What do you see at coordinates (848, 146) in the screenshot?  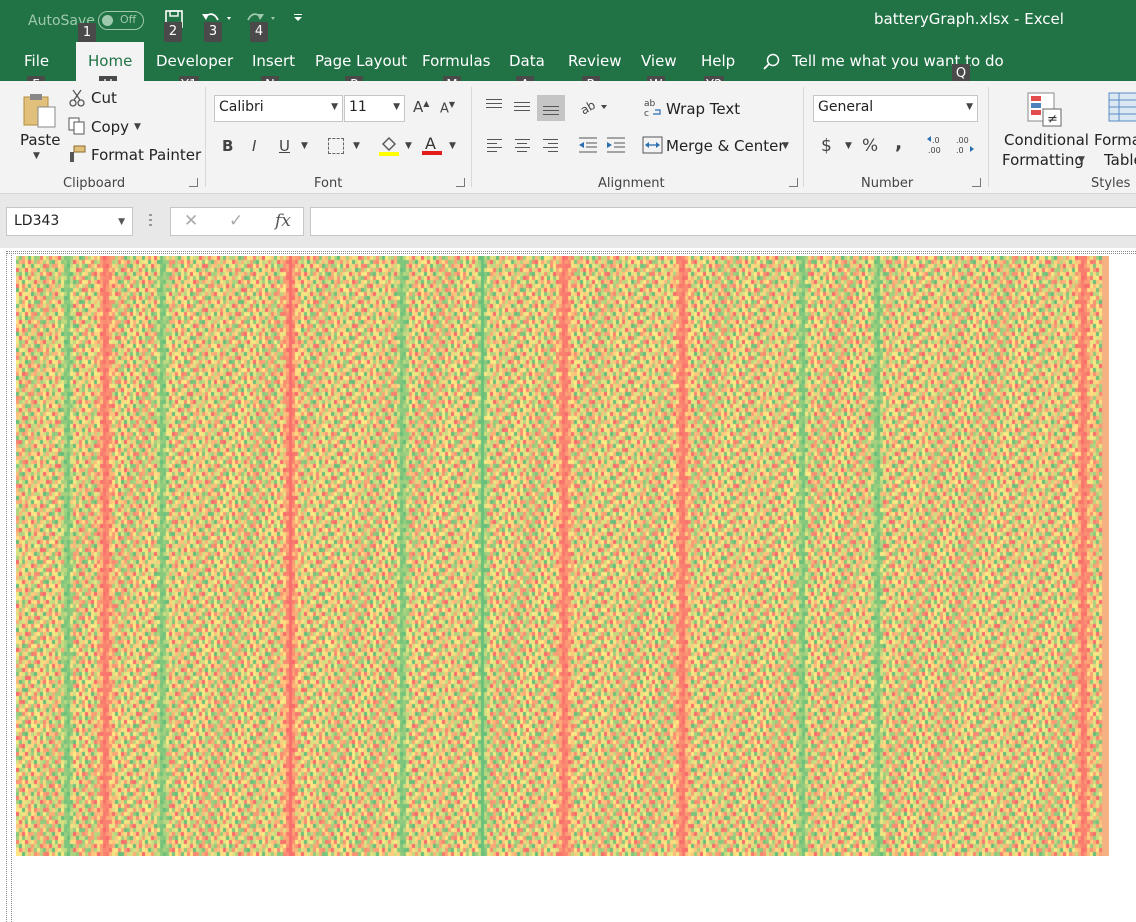 I see `currency-dropdown-icon: ▼` at bounding box center [848, 146].